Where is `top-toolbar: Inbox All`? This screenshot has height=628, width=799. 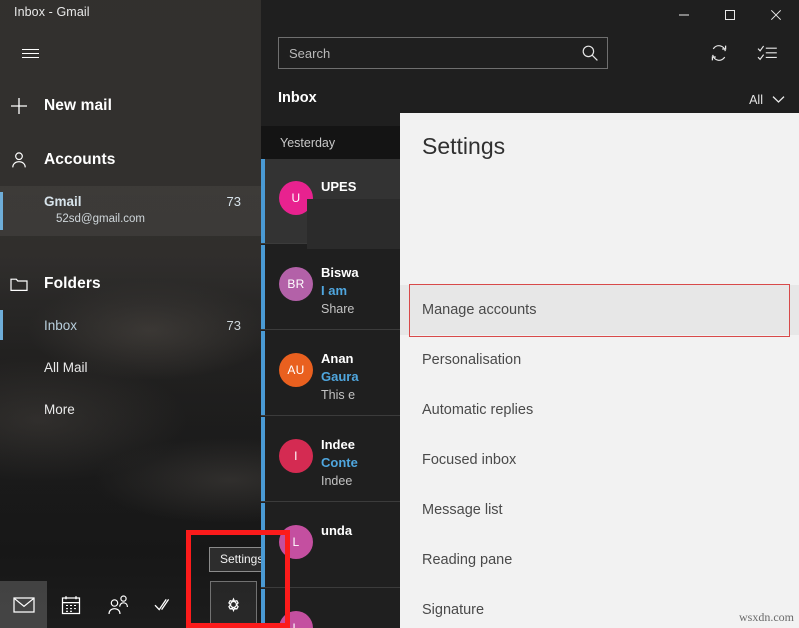
top-toolbar: Inbox All is located at coordinates (530, 56).